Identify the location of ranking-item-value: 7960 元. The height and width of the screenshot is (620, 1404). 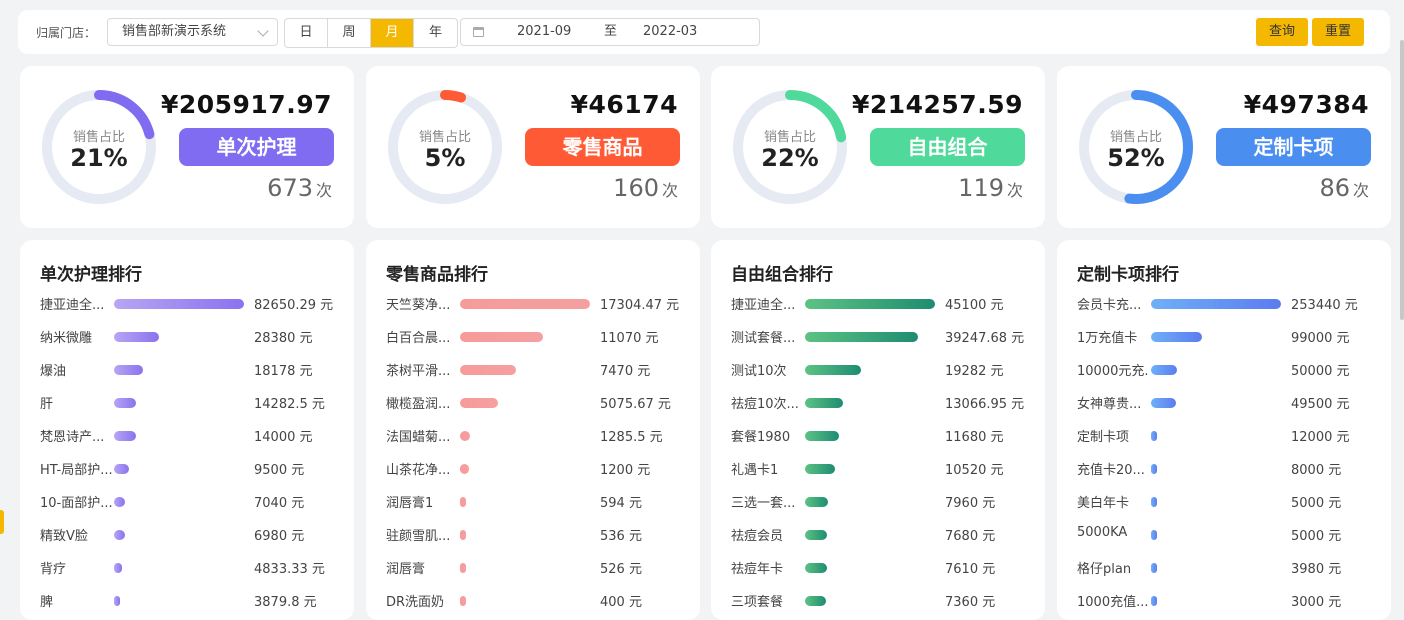
(970, 503).